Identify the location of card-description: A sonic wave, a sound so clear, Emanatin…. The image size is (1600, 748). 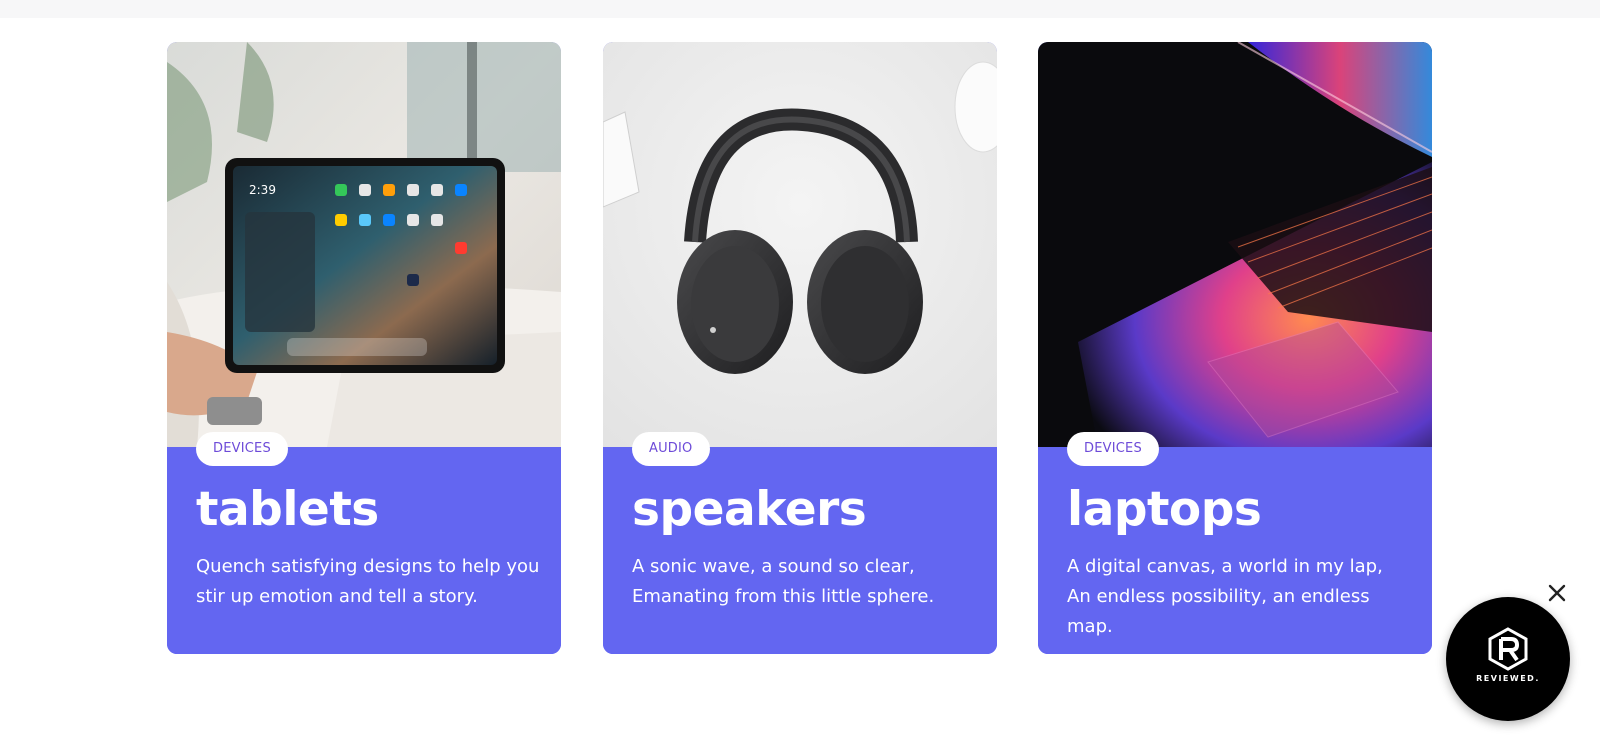
(783, 581).